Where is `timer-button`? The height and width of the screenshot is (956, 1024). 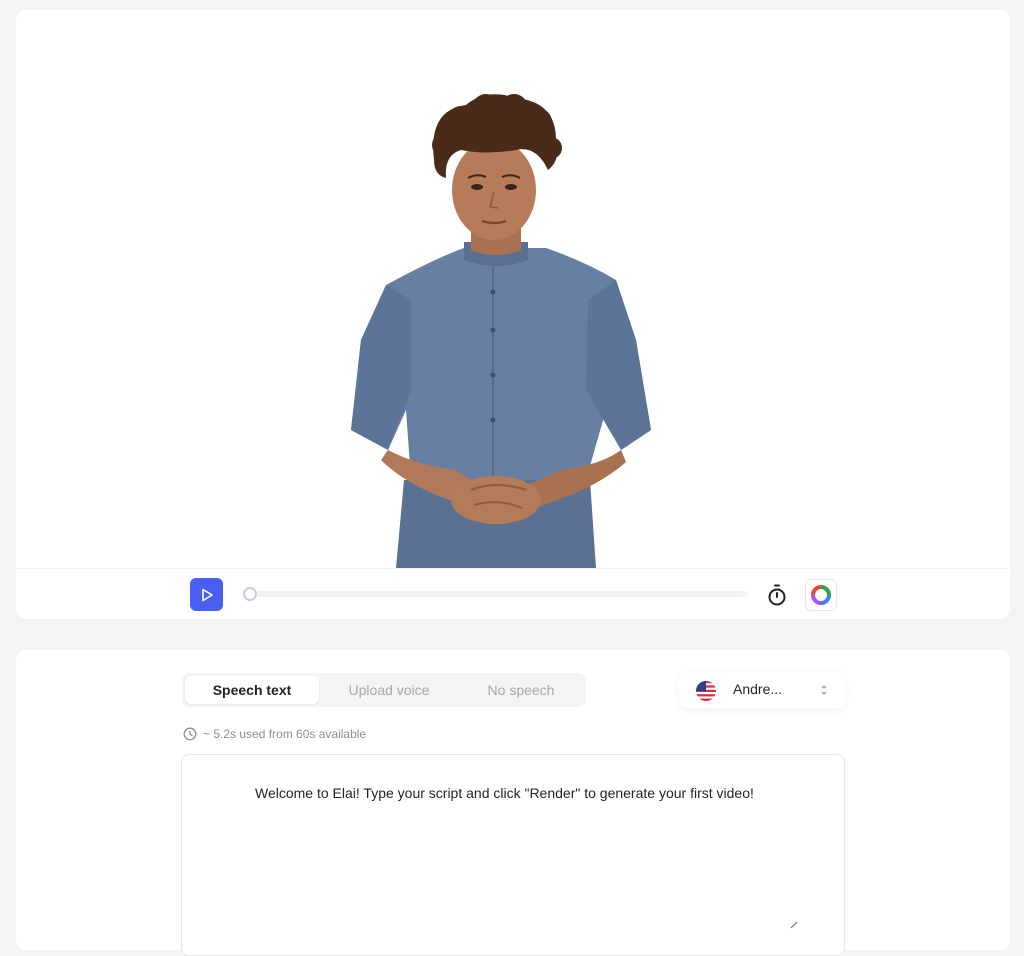
timer-button is located at coordinates (777, 595).